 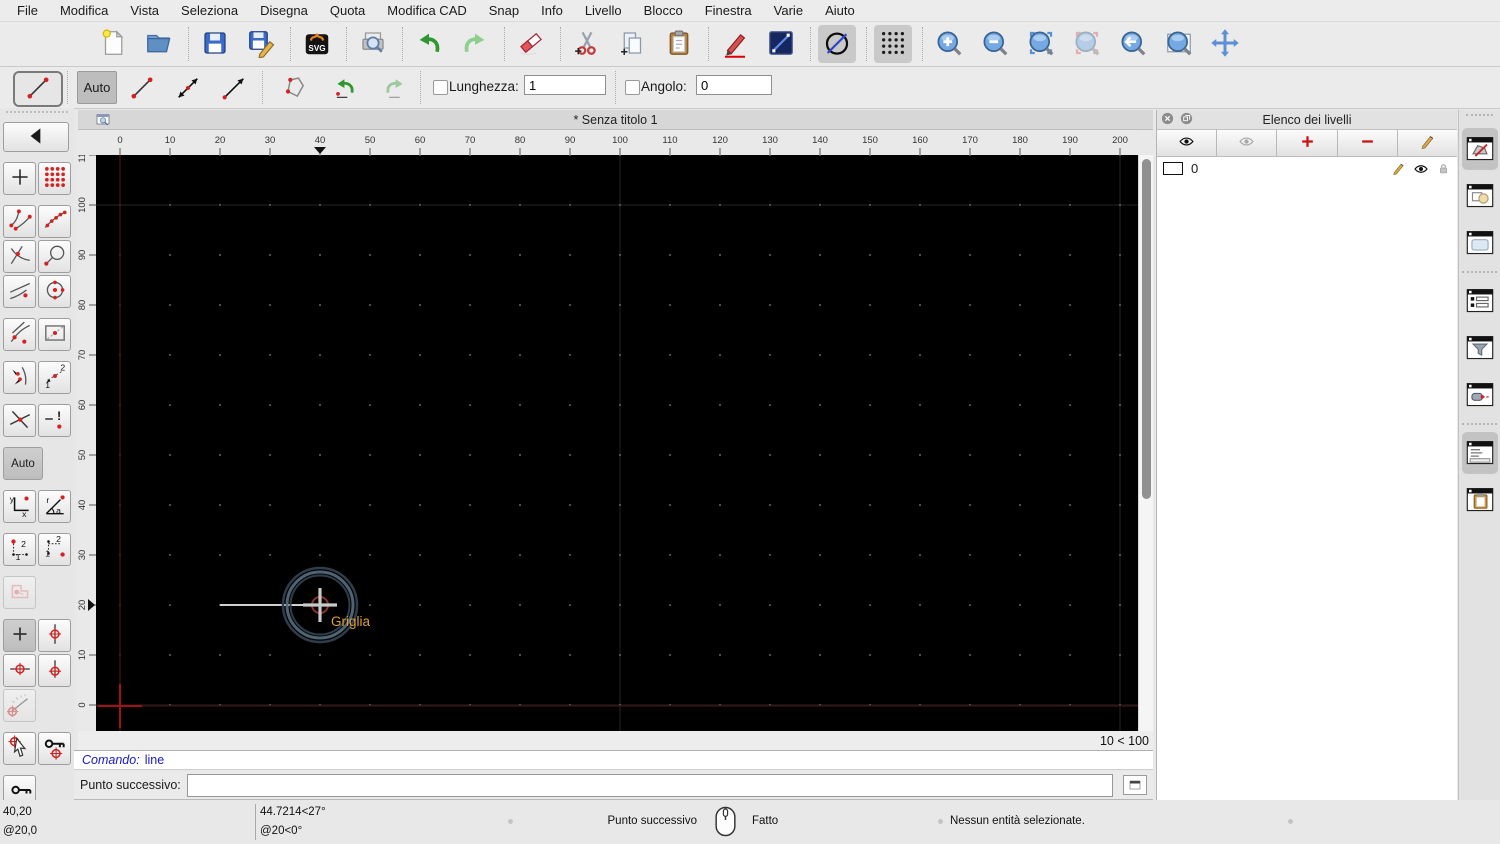 I want to click on dock-pen-tab-button, so click(x=1480, y=395).